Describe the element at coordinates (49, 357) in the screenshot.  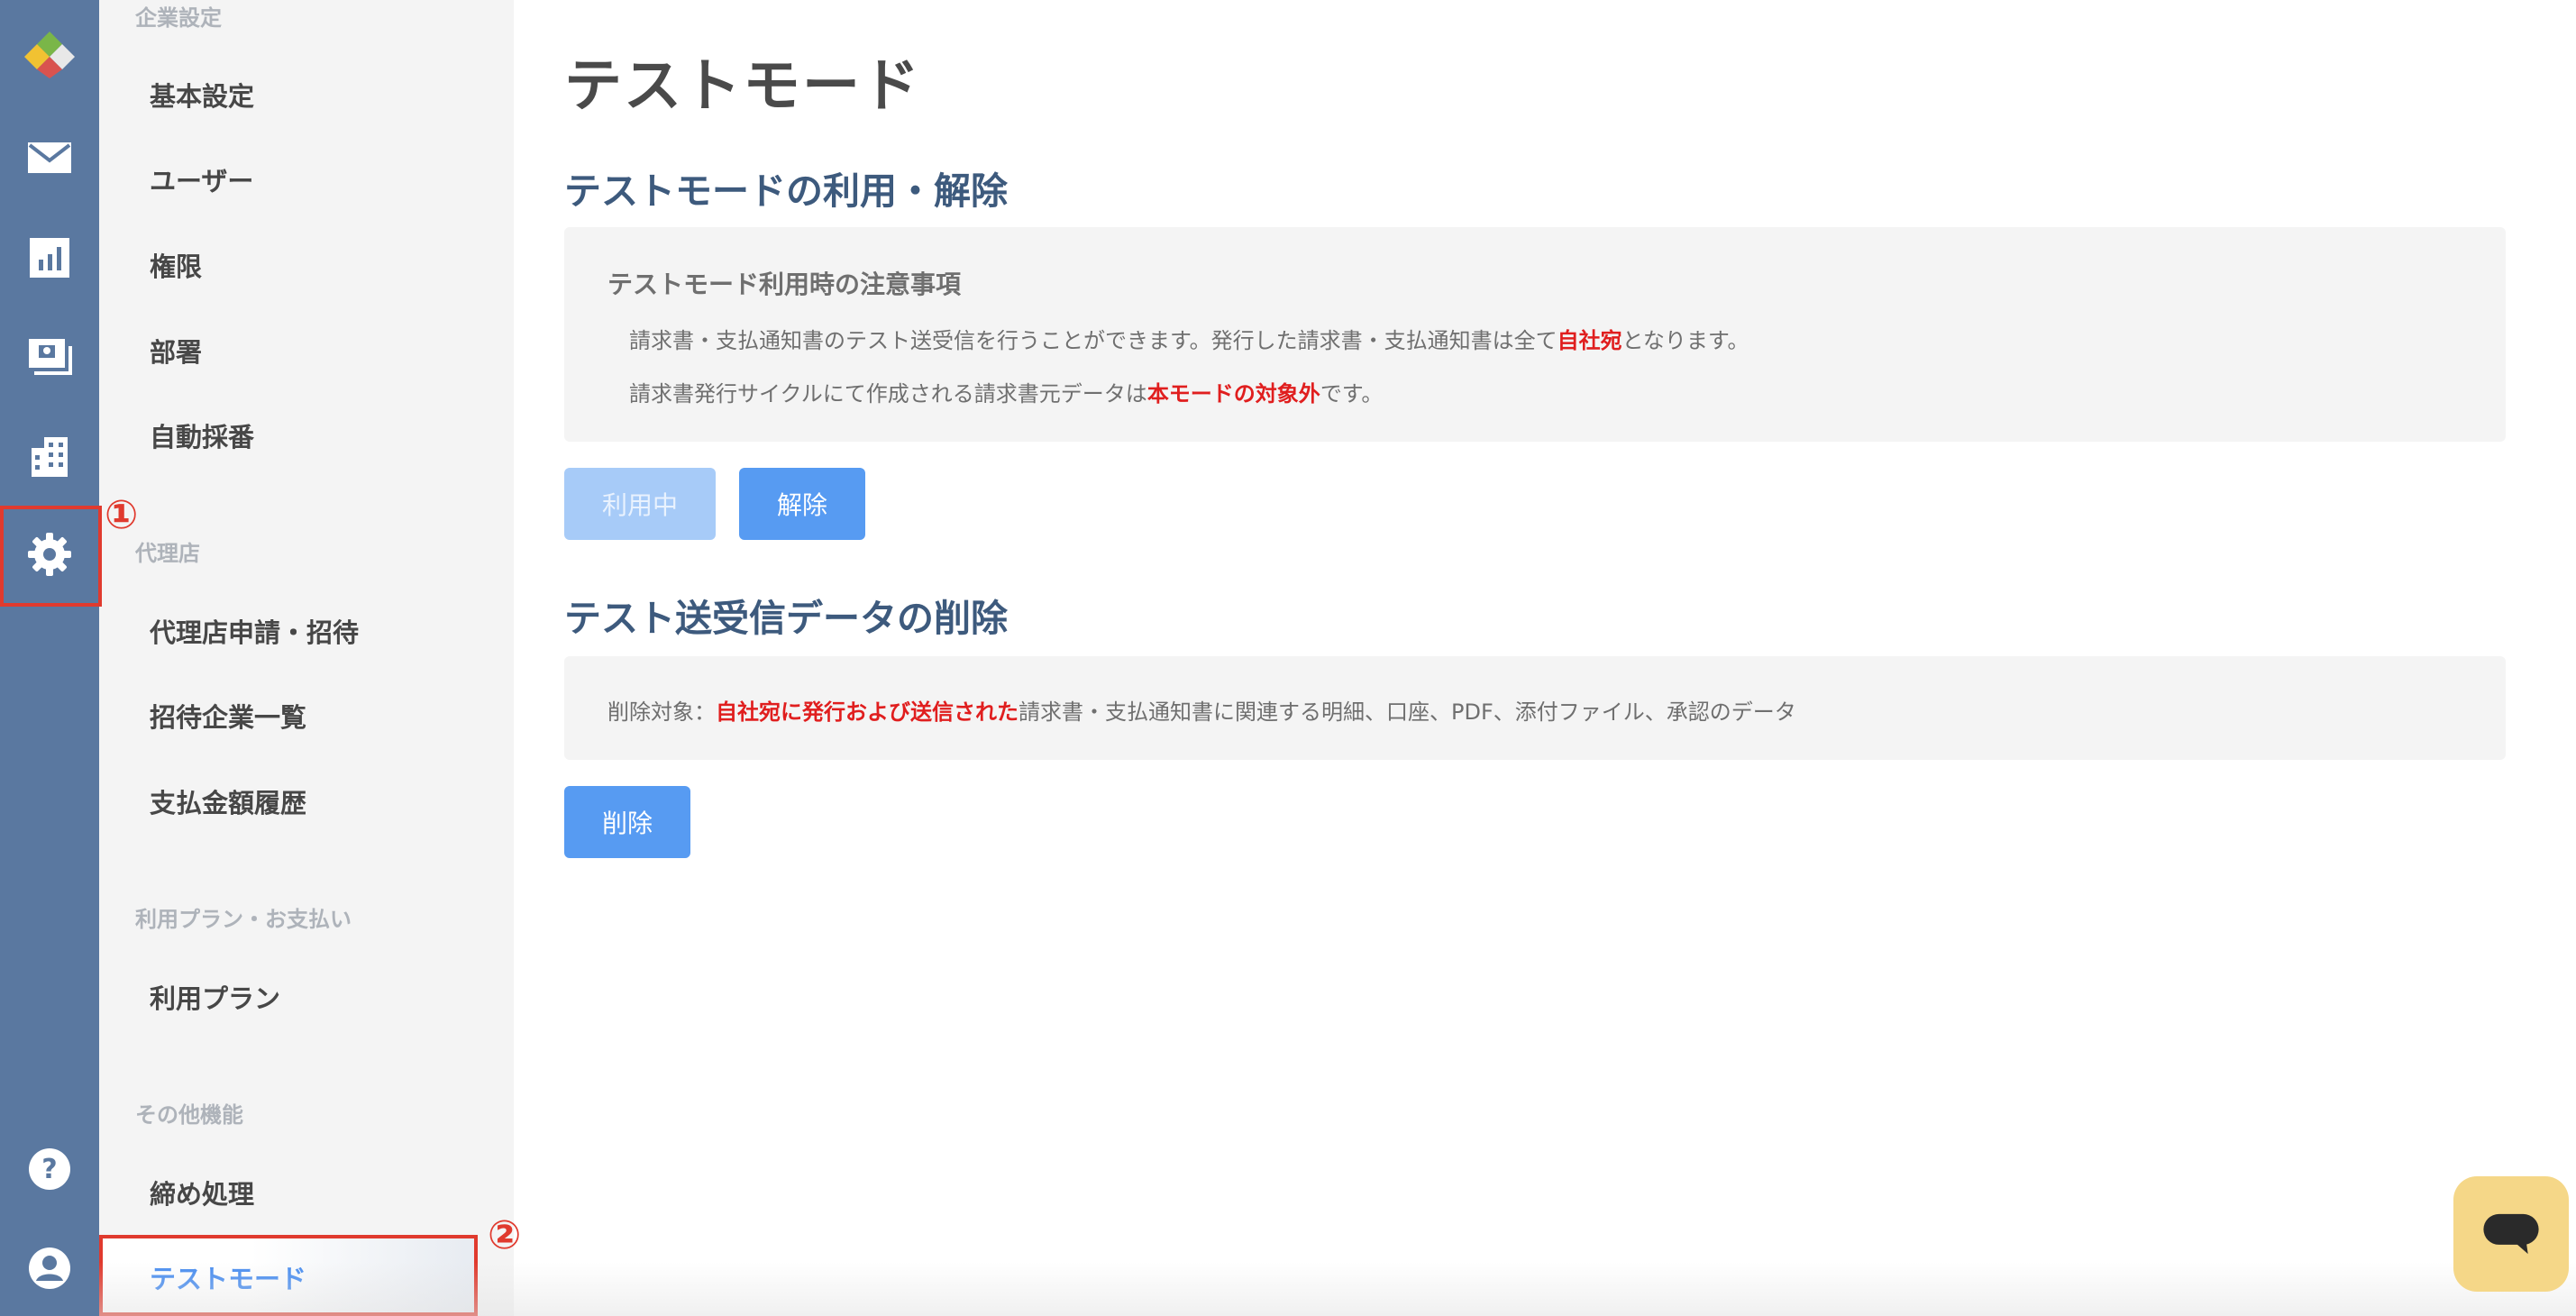
I see `invoice-icon` at that location.